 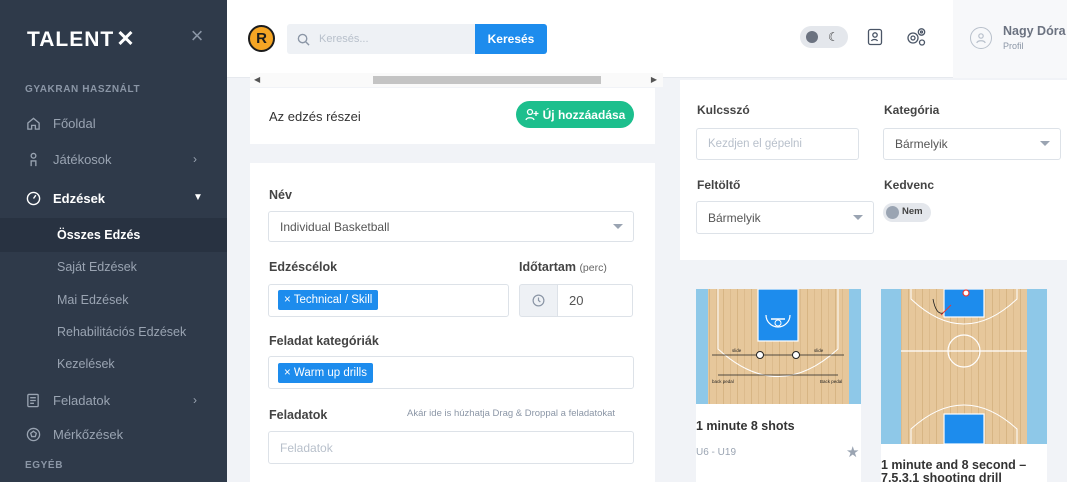 What do you see at coordinates (93, 300) in the screenshot?
I see `sidebar-subitem-today-trainings: Mai Edzések` at bounding box center [93, 300].